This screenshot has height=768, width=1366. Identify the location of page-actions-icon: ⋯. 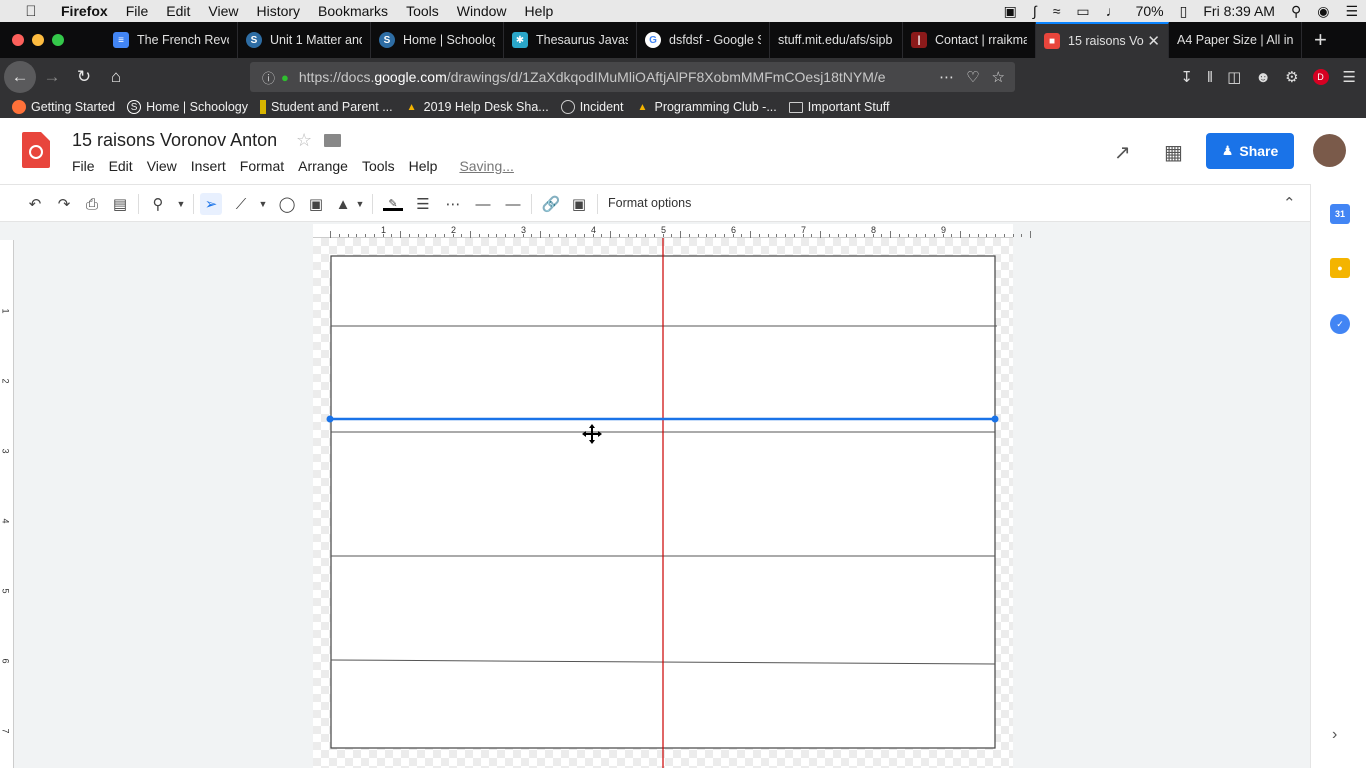
(946, 77).